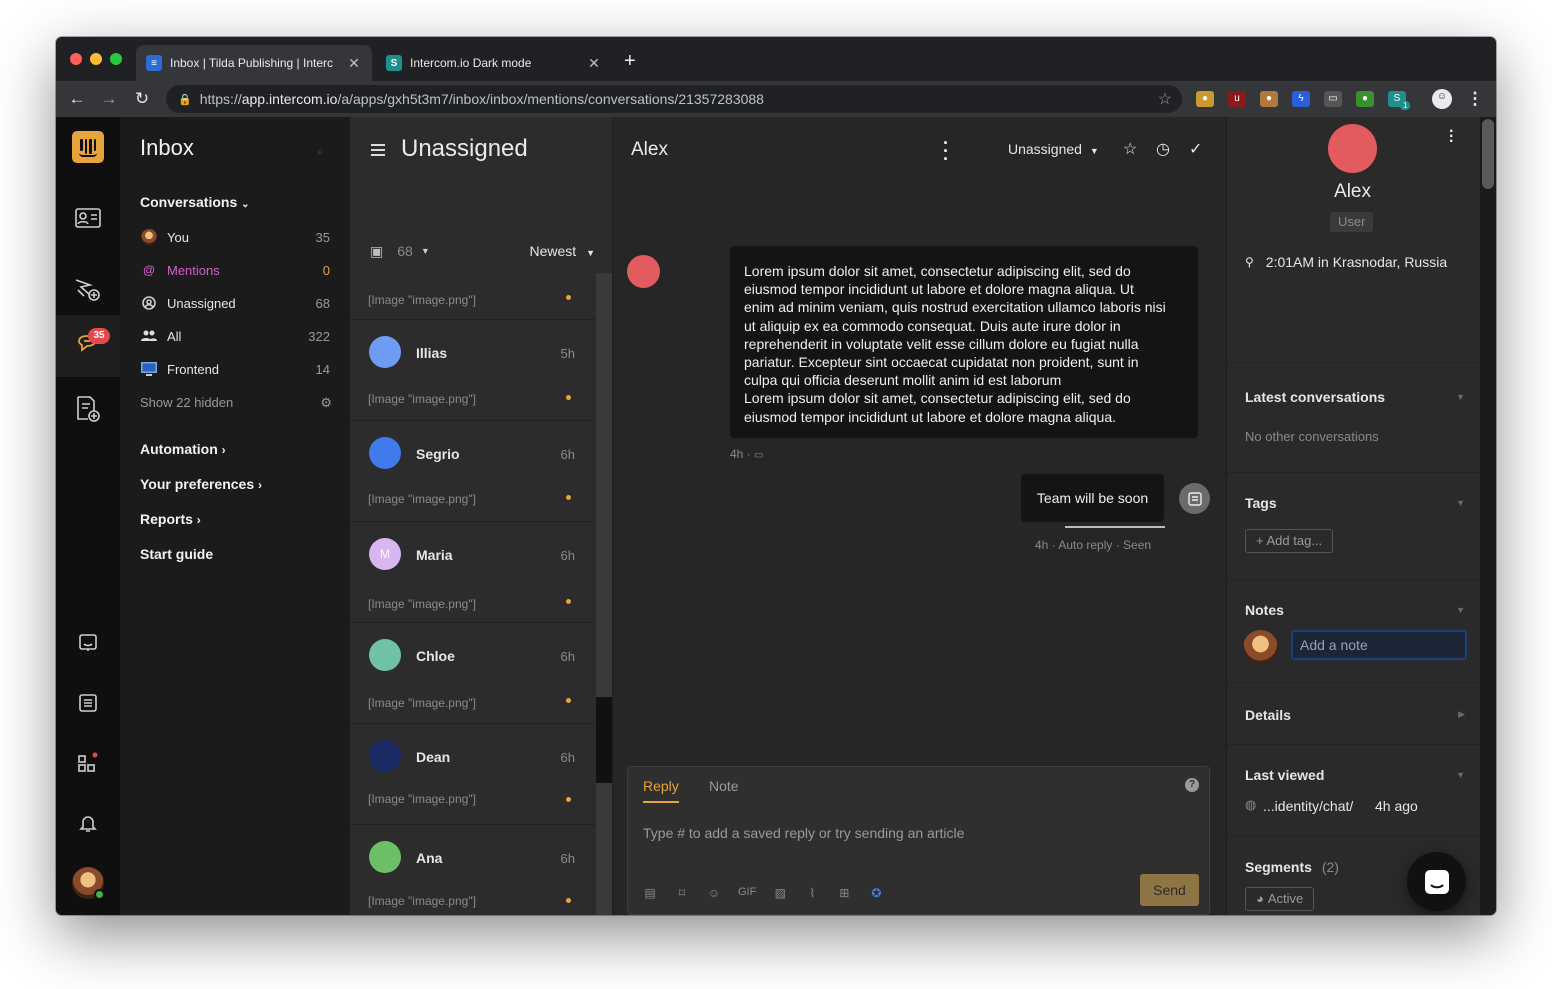 This screenshot has height=989, width=1552. Describe the element at coordinates (378, 151) in the screenshot. I see `hamburger-menu-icon` at that location.